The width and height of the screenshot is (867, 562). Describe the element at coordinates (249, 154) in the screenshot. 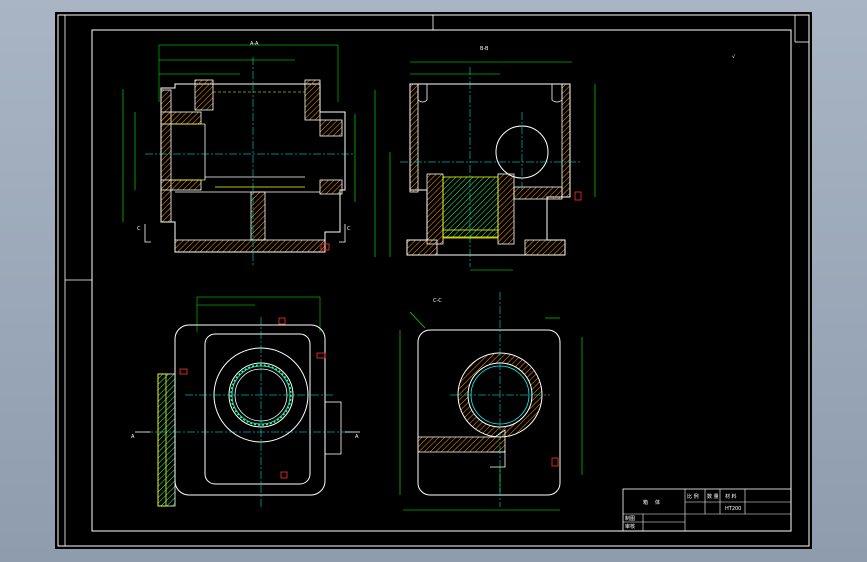

I see `view-a-a: A-A C C` at that location.